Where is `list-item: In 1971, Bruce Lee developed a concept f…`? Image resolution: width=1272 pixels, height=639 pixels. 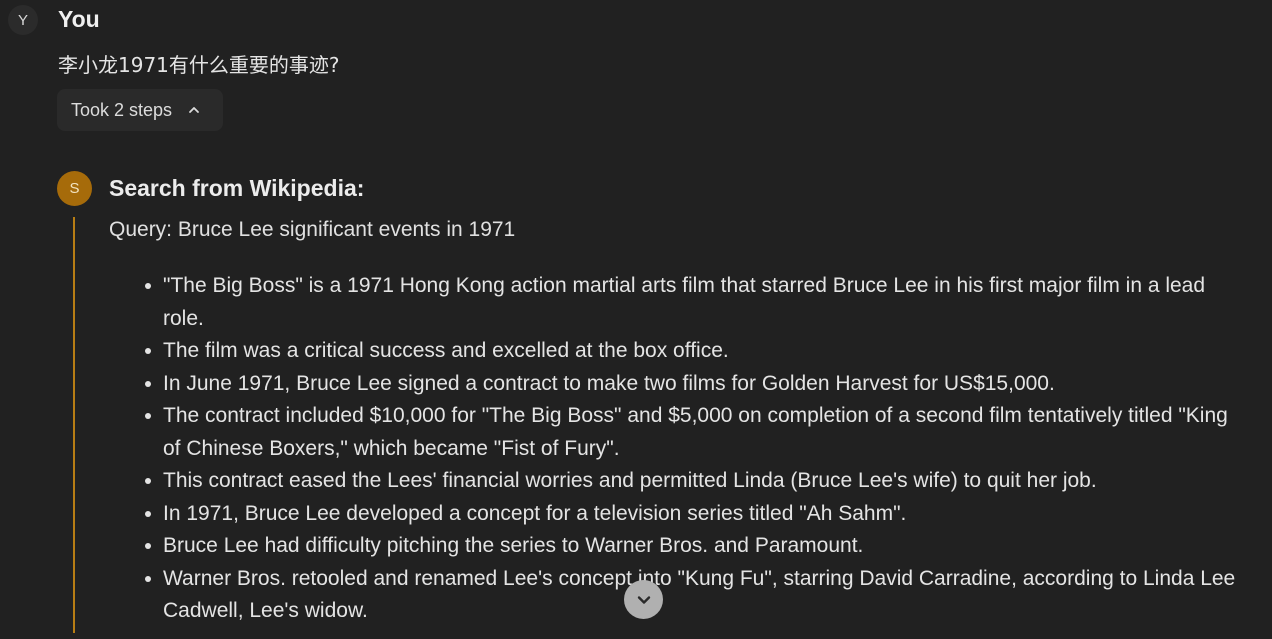
list-item: In 1971, Bruce Lee developed a concept f… is located at coordinates (697, 514).